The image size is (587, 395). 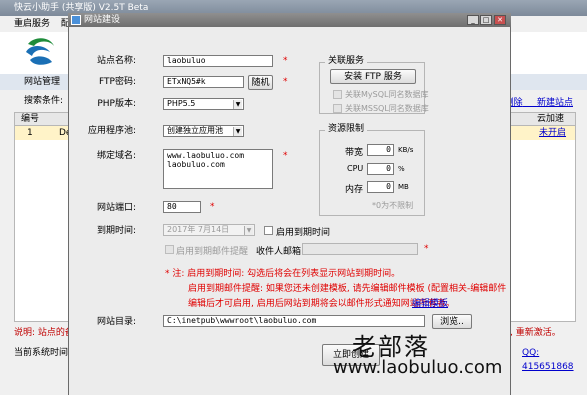 What do you see at coordinates (551, 119) in the screenshot?
I see `col-accel-header: 云加速` at bounding box center [551, 119].